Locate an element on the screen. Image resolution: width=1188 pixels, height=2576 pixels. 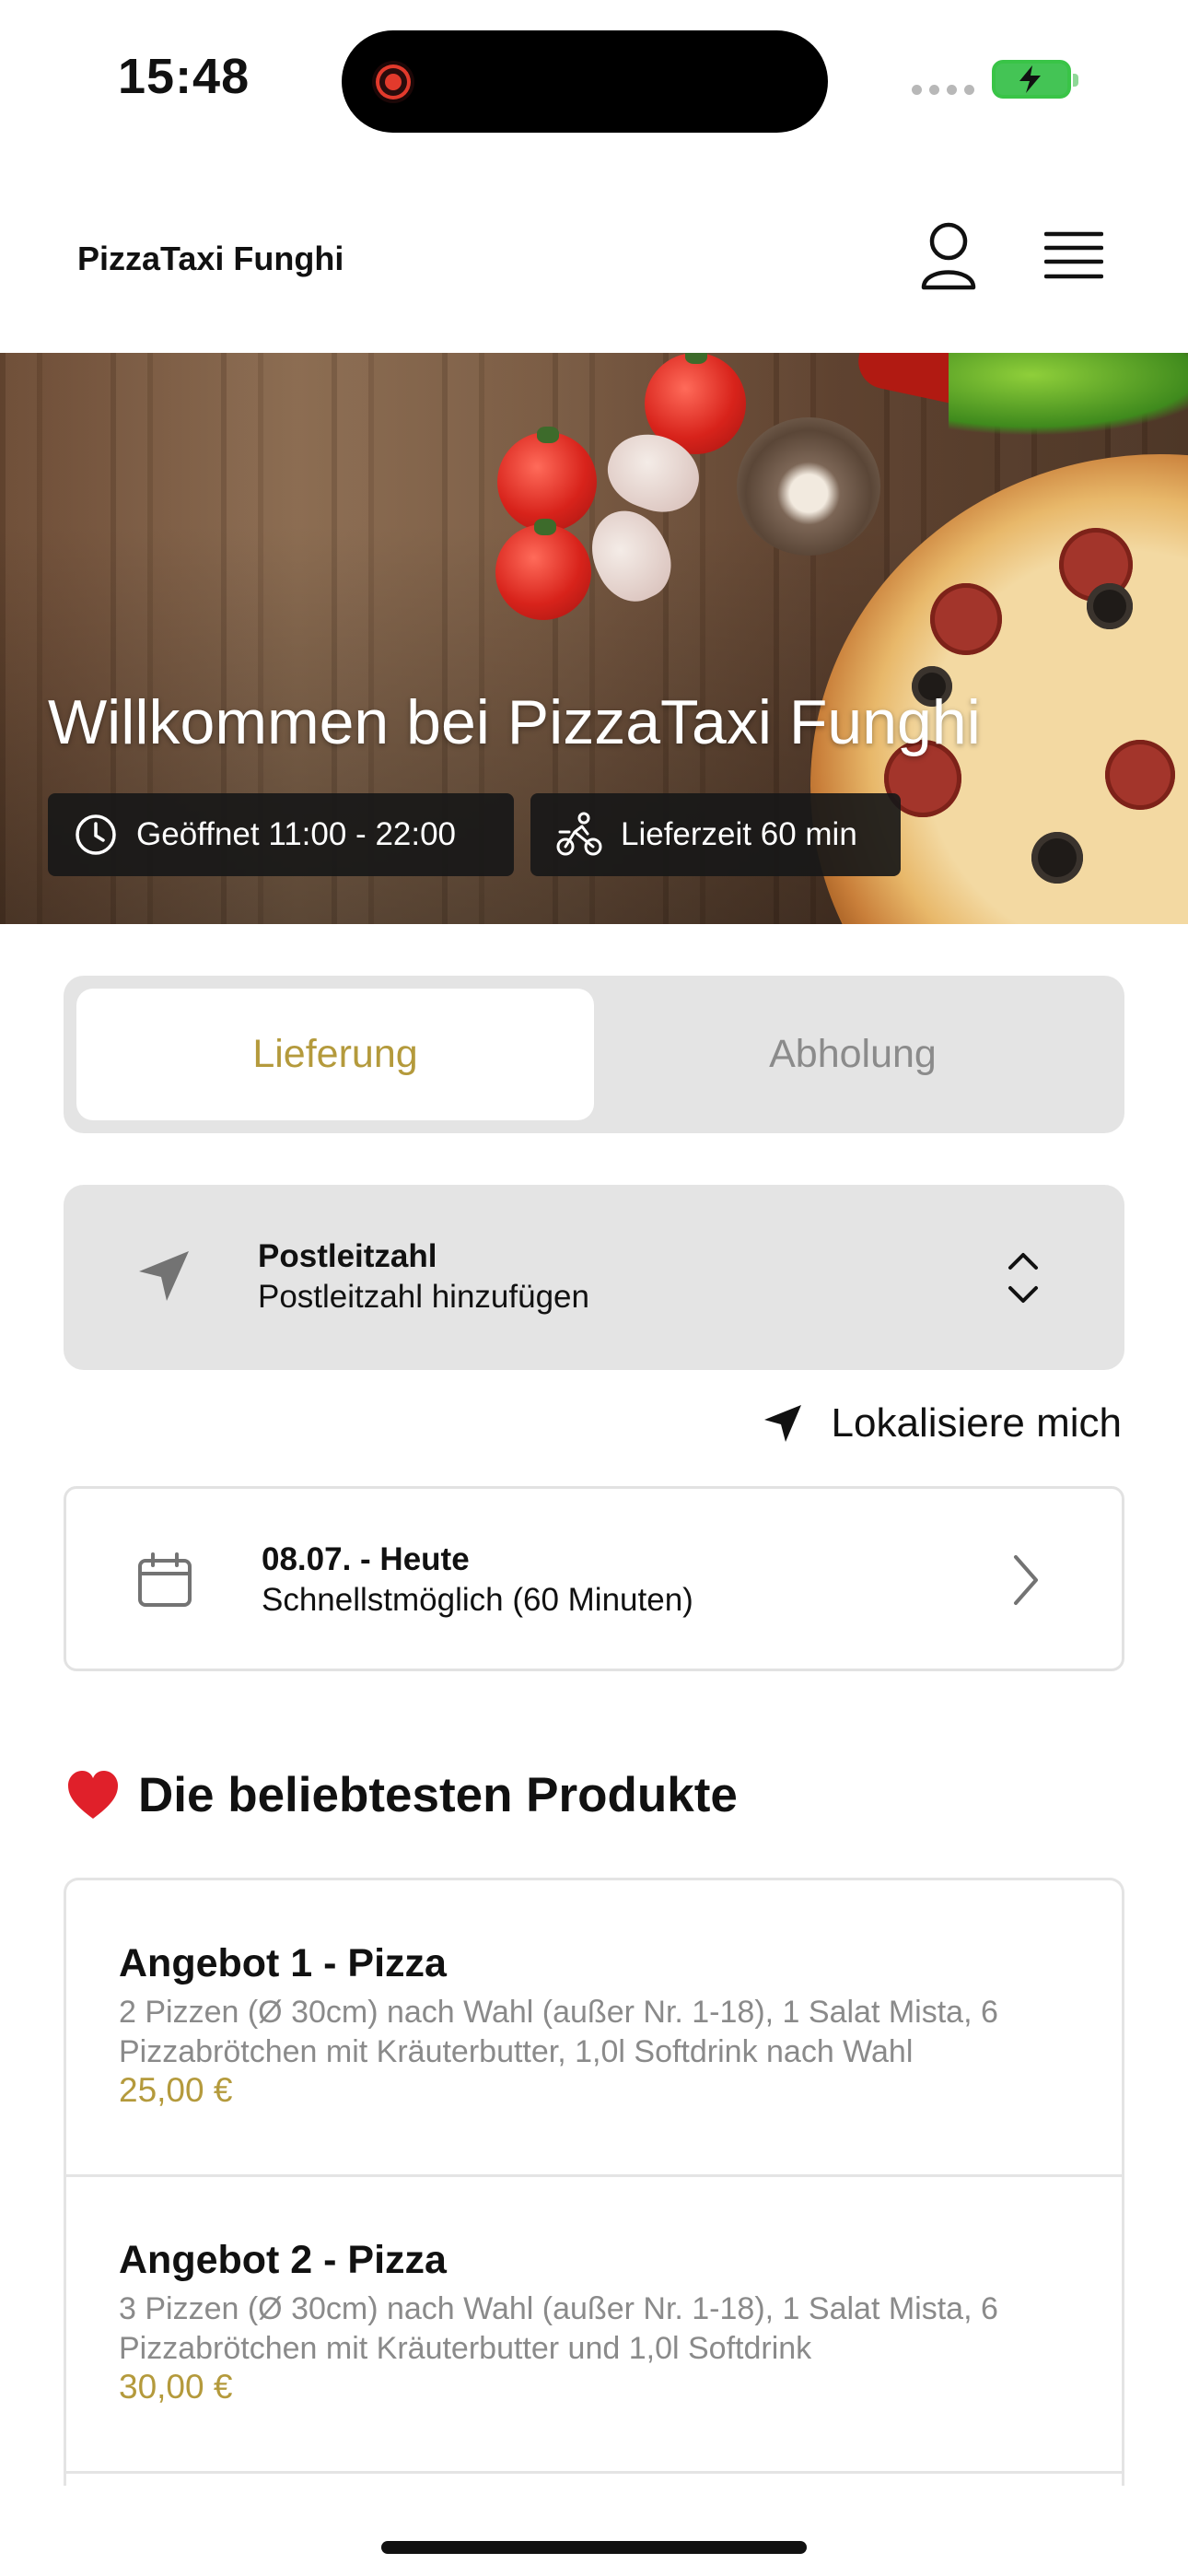
postcode-placeholder: Postleitzahl hinzufügen is located at coordinates (423, 1297).